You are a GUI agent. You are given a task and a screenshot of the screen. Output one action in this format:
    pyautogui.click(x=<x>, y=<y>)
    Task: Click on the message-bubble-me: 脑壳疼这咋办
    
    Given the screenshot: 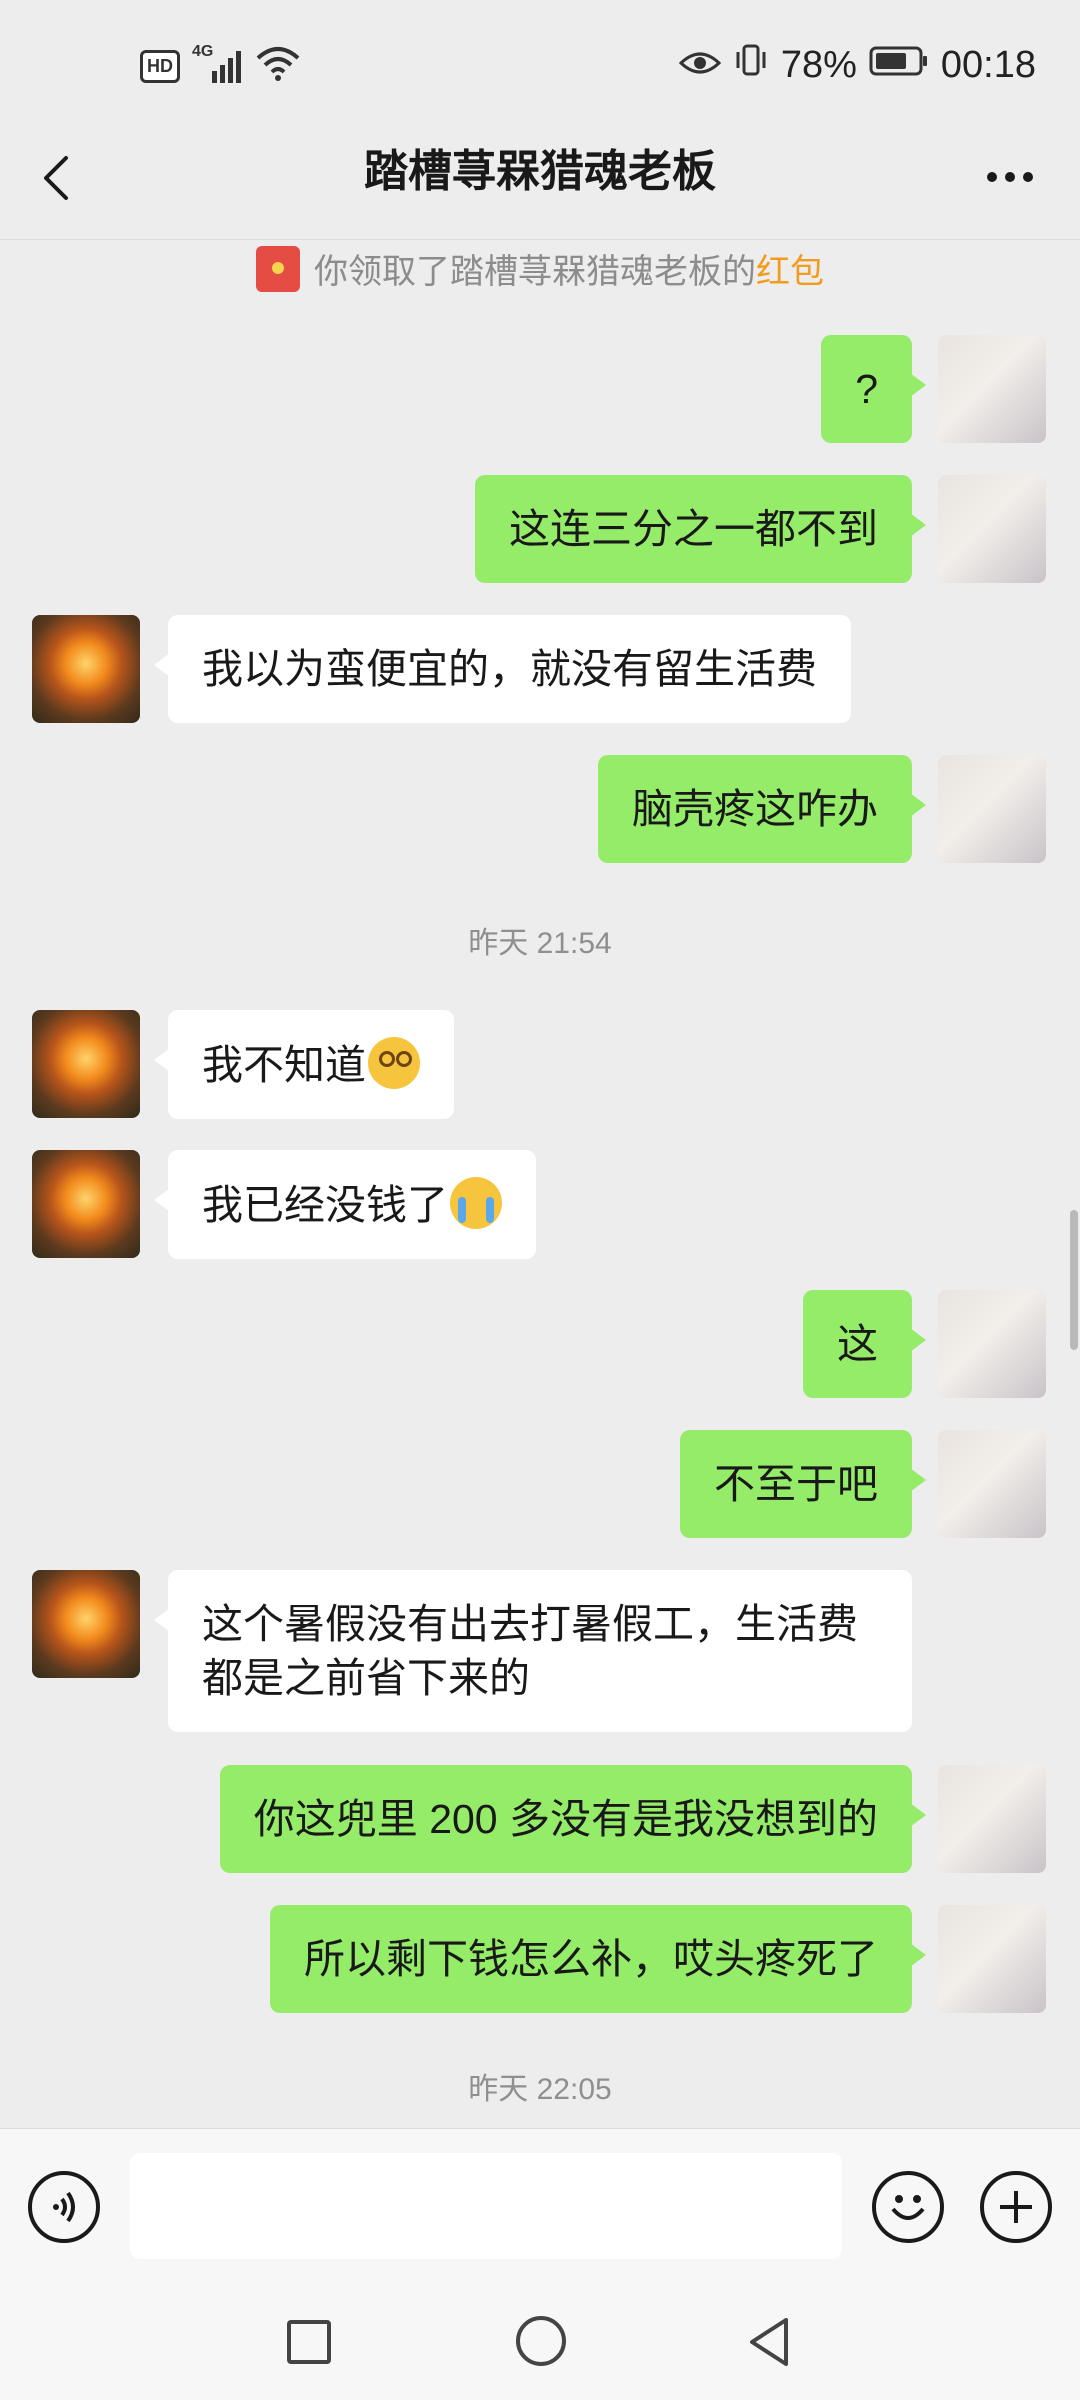 What is the action you would take?
    pyautogui.click(x=762, y=809)
    